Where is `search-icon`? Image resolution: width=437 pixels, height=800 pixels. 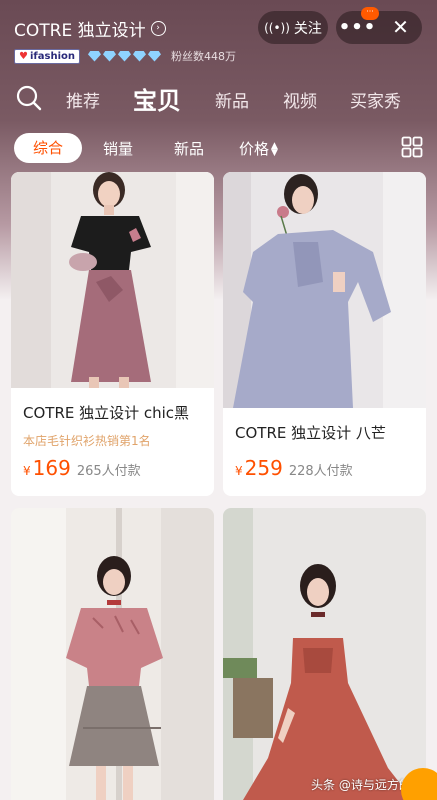
search-icon is located at coordinates (29, 98).